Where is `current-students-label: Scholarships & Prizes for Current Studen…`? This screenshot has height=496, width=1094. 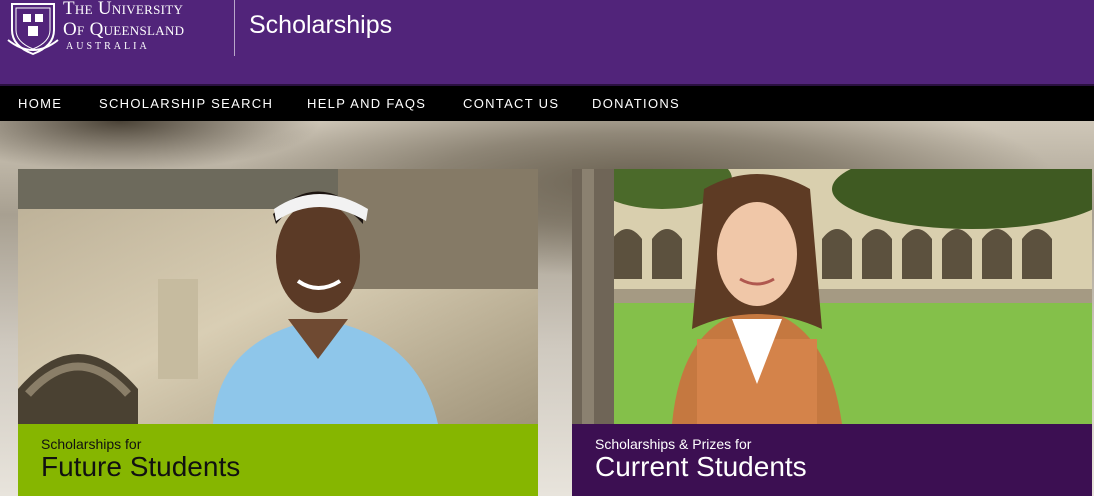
current-students-label: Scholarships & Prizes for Current Studen… is located at coordinates (832, 460).